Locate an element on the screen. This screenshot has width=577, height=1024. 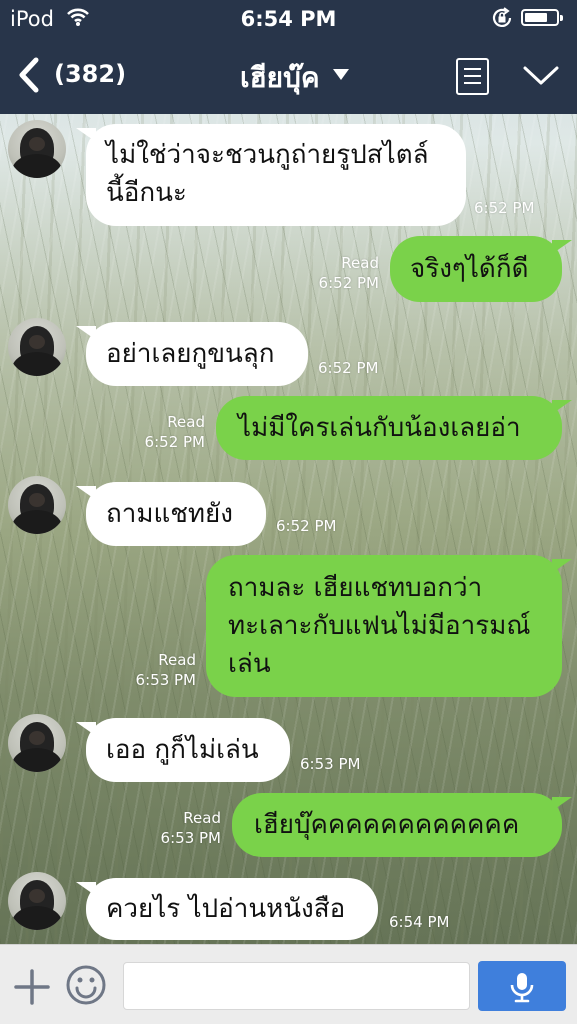
message-text: ถามละ เฮียแชทบอกว่า is located at coordinates (355, 588).